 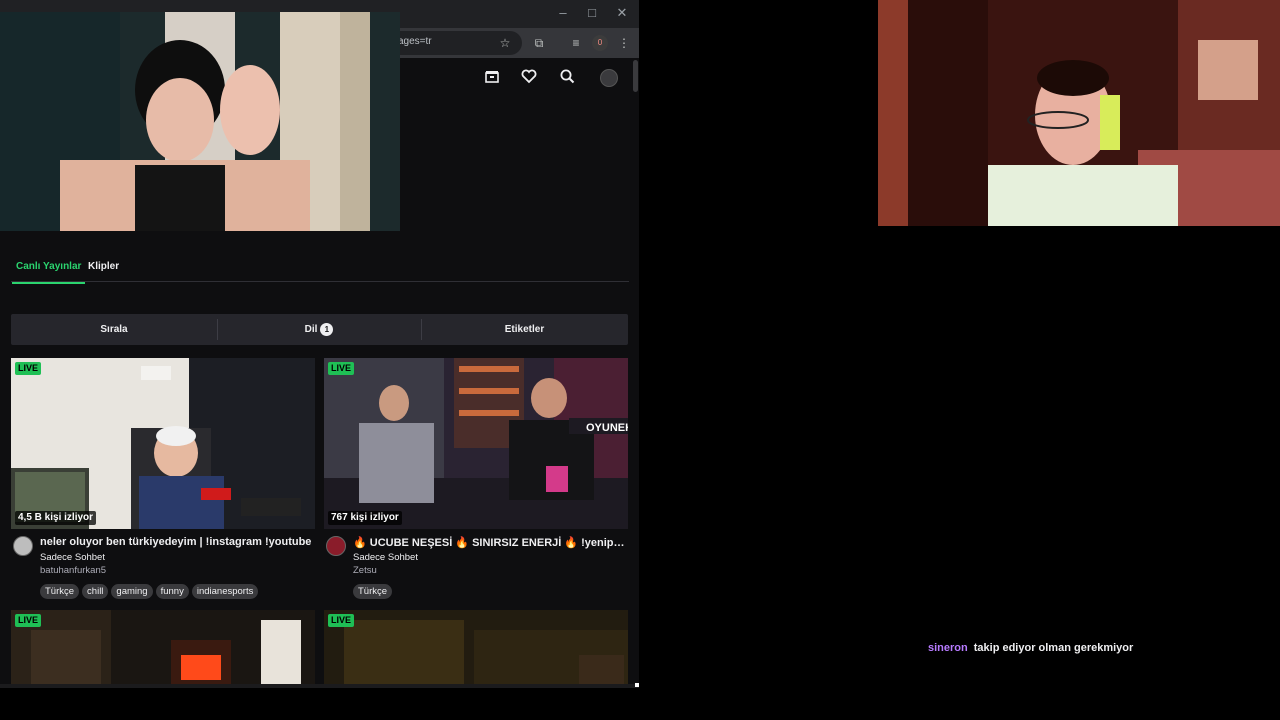 I want to click on extension-icon: ⧉, so click(x=539, y=43).